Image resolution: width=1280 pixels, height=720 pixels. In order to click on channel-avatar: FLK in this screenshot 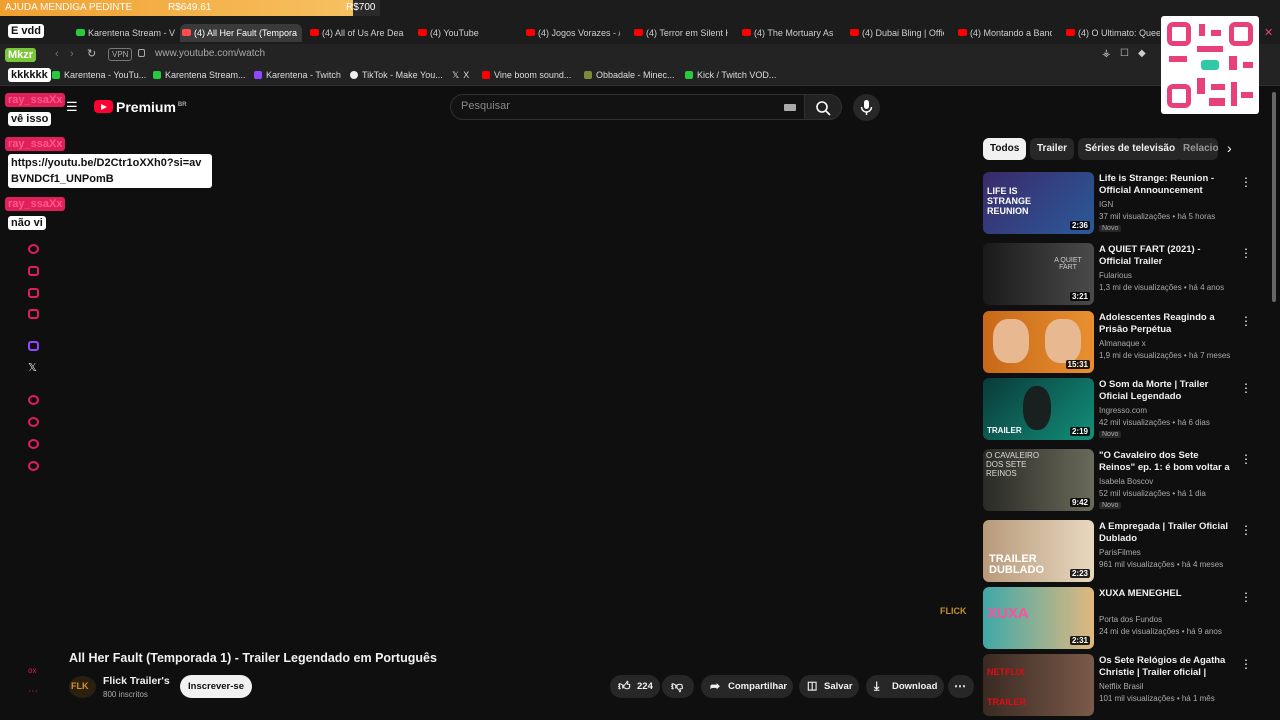, I will do `click(82, 687)`.